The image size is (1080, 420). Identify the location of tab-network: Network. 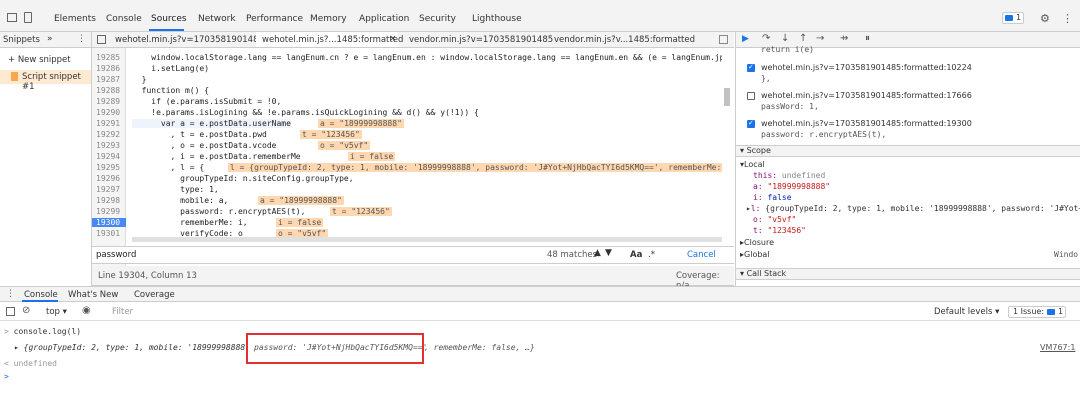
(217, 19).